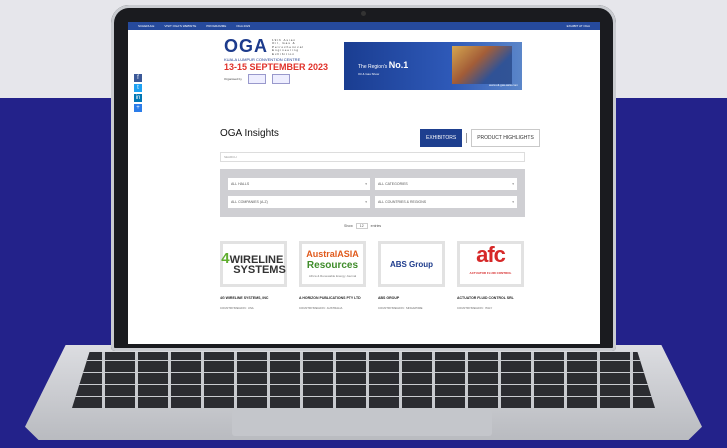 The width and height of the screenshot is (727, 448). I want to click on countries-select: ALL COUNTRIES & REGIONS, so click(446, 202).